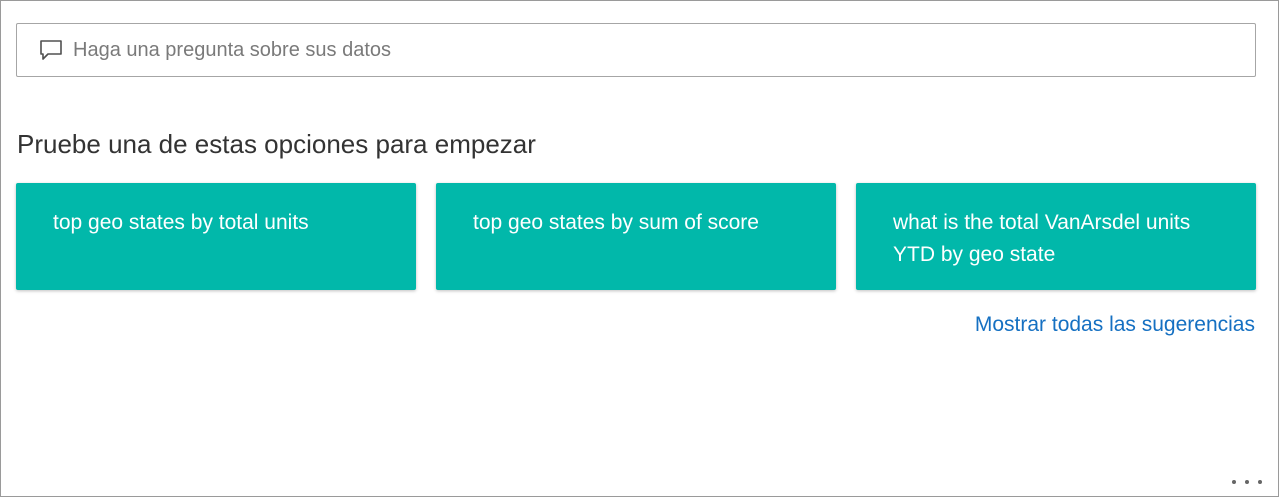  Describe the element at coordinates (1115, 325) in the screenshot. I see `show-all-suggestions-link: Mostrar todas las sugerencias` at that location.